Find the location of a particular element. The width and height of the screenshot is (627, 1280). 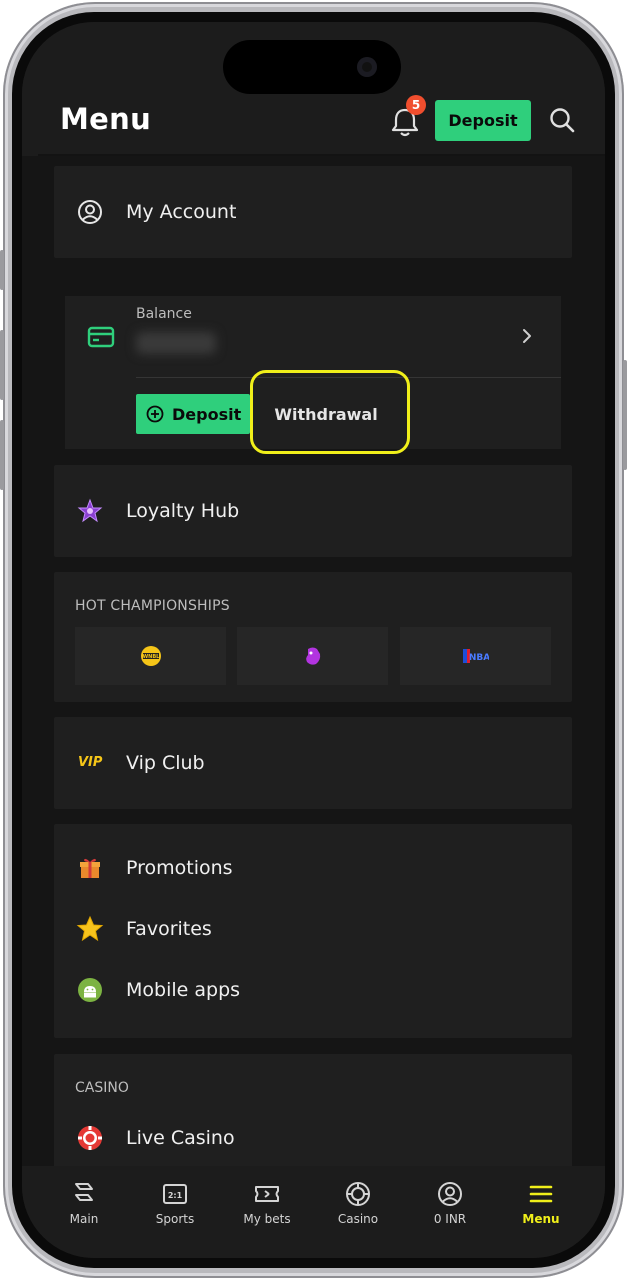

menu-item-label: Live Casino is located at coordinates (180, 1138).